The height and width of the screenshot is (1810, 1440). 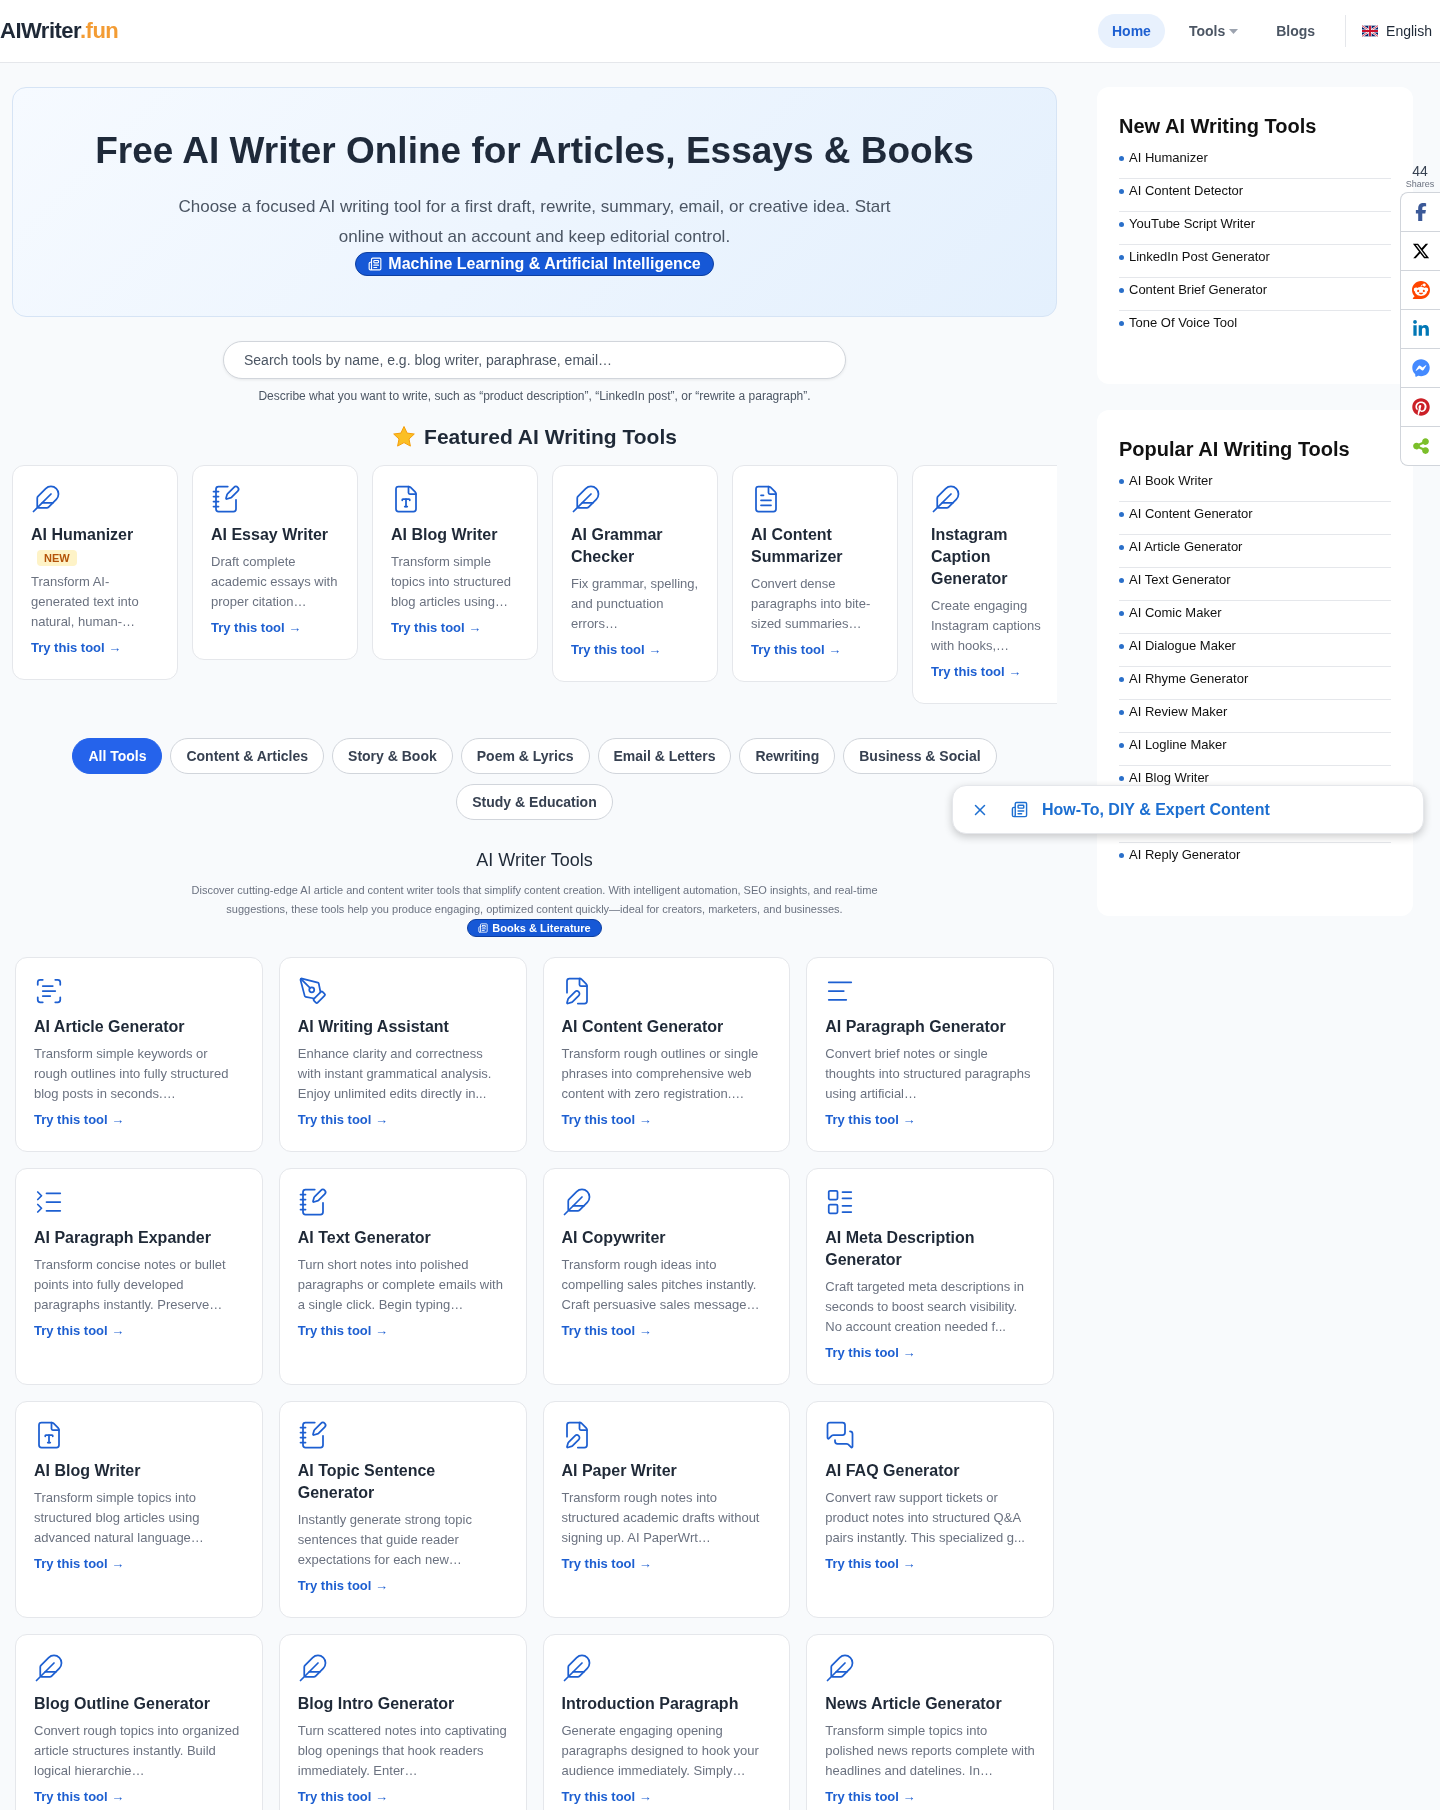 I want to click on sidebar-link: AI Text Generator, so click(x=1180, y=579).